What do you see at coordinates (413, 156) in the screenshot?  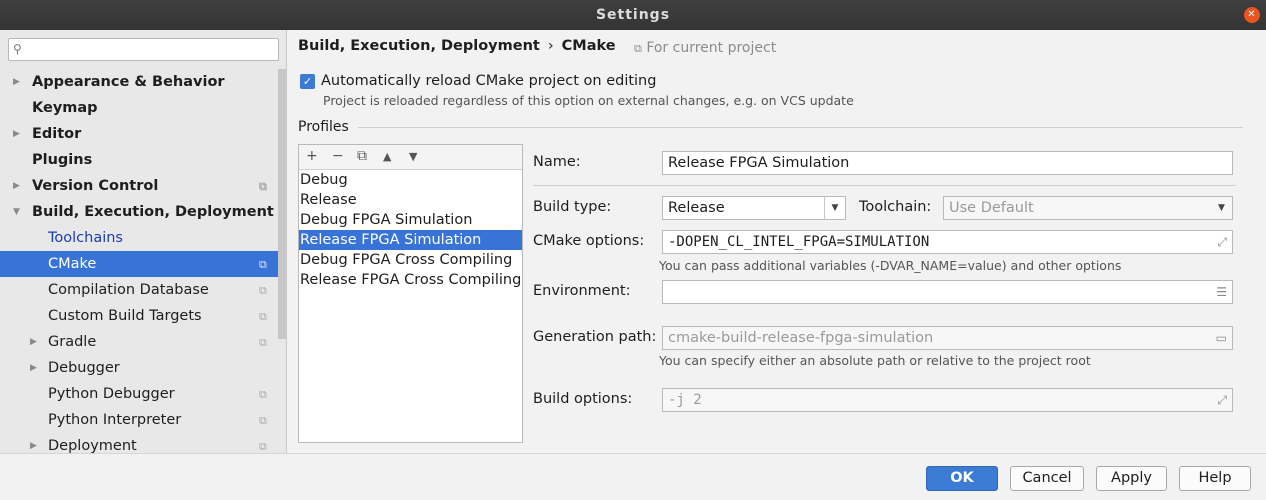 I see `move-down-icon: ▼` at bounding box center [413, 156].